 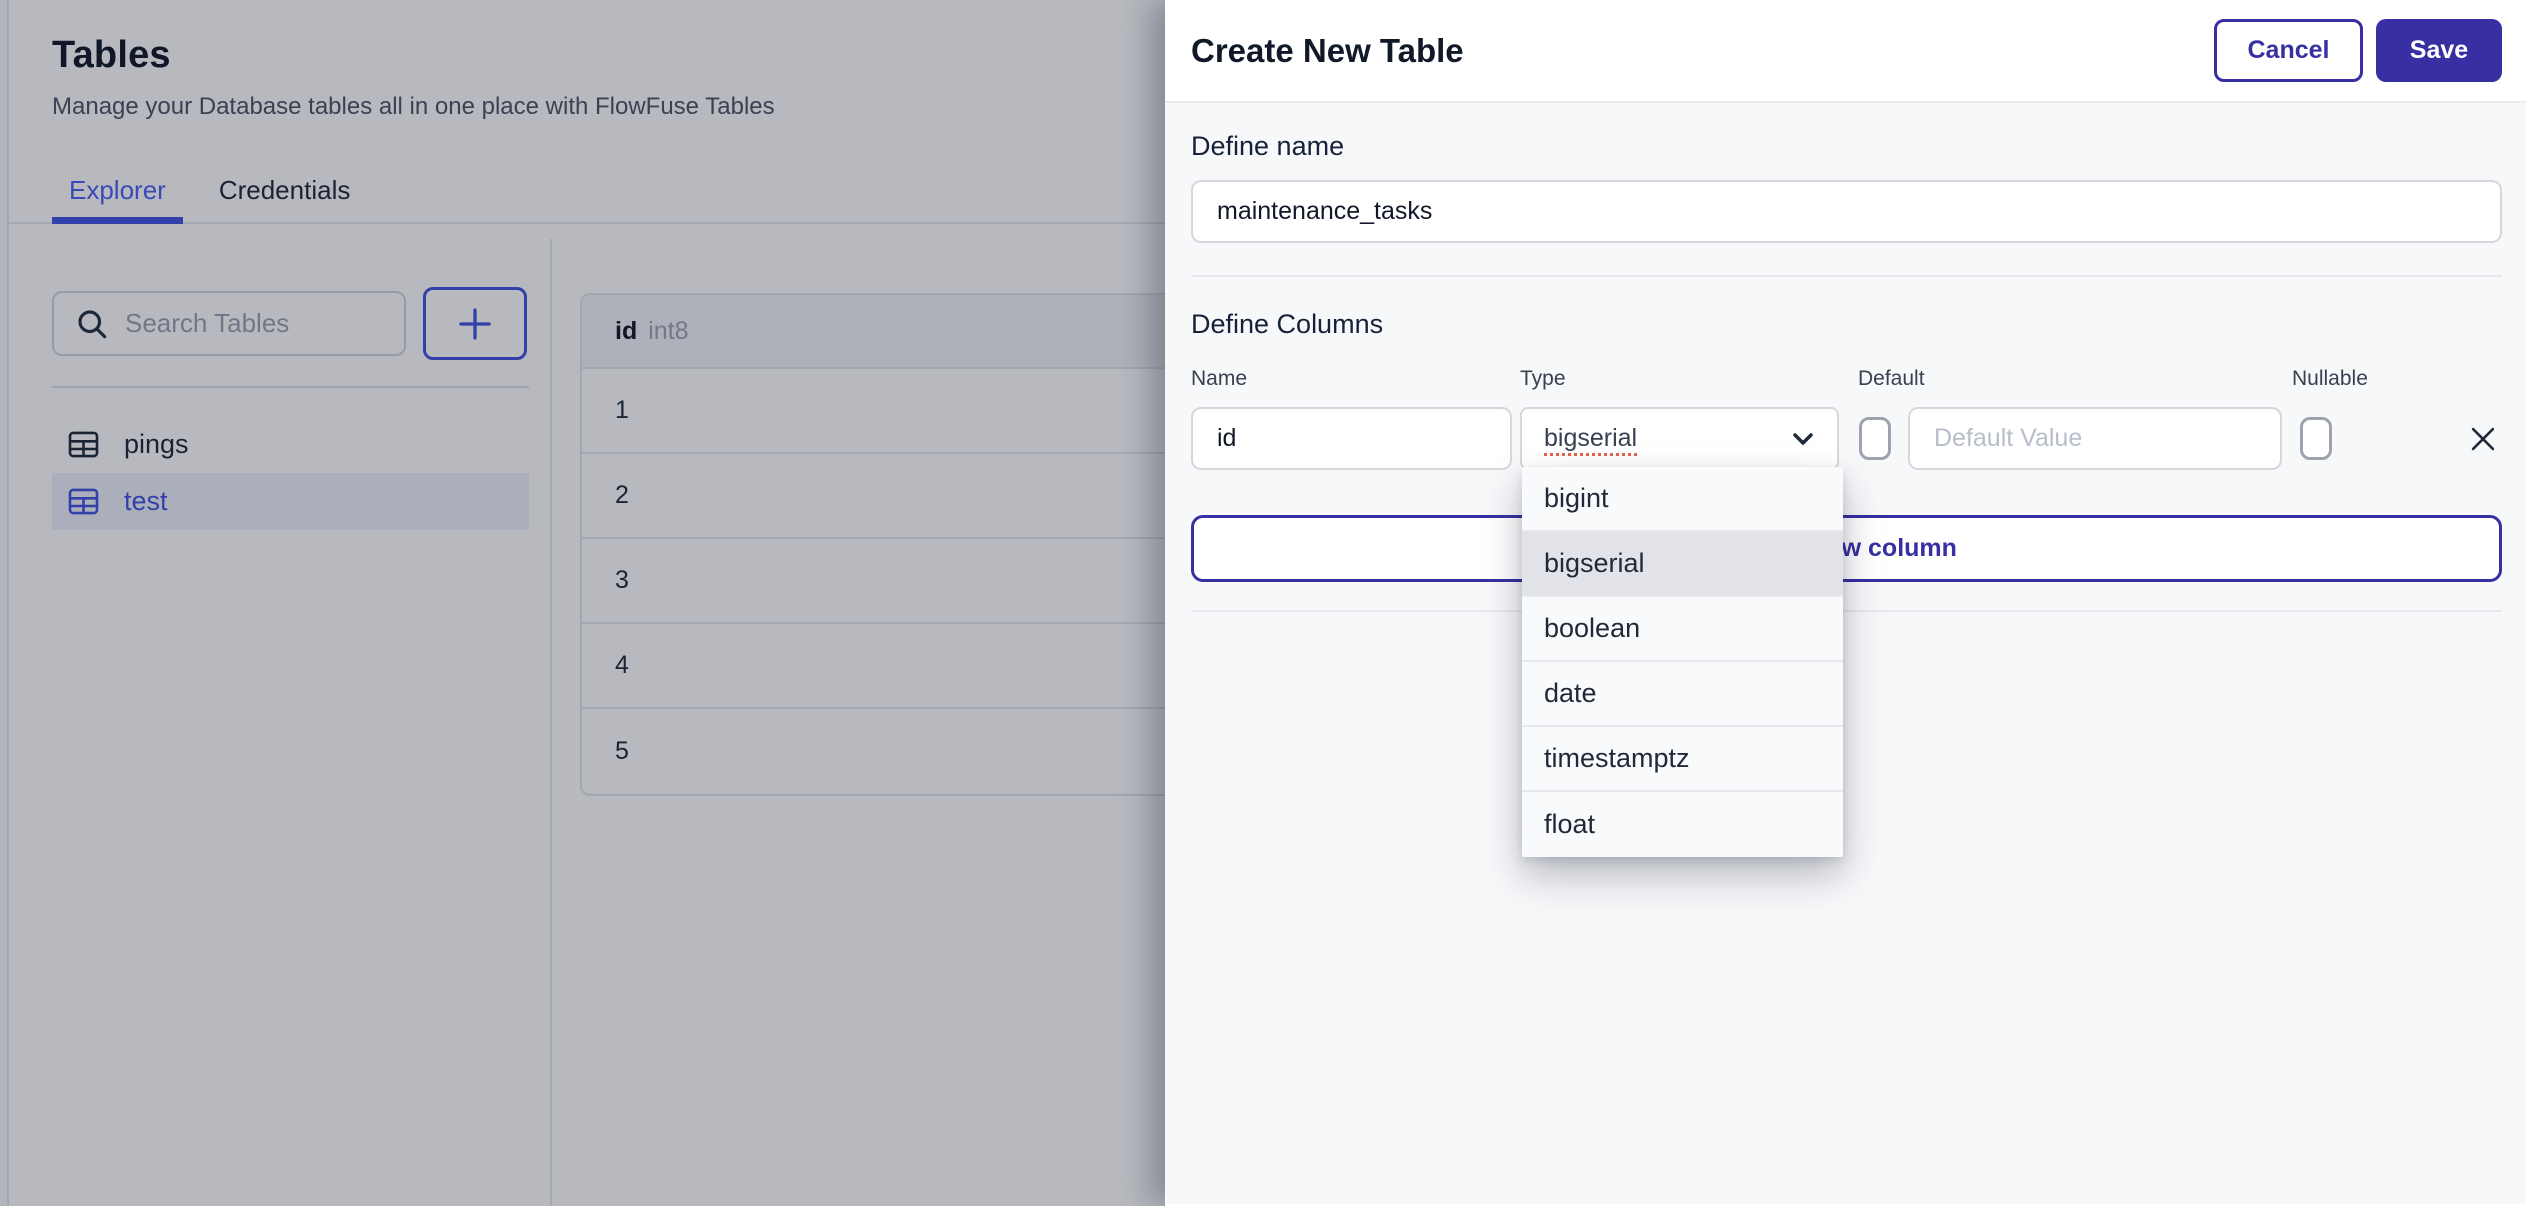 What do you see at coordinates (2316, 438) in the screenshot?
I see `nullable-checkbox` at bounding box center [2316, 438].